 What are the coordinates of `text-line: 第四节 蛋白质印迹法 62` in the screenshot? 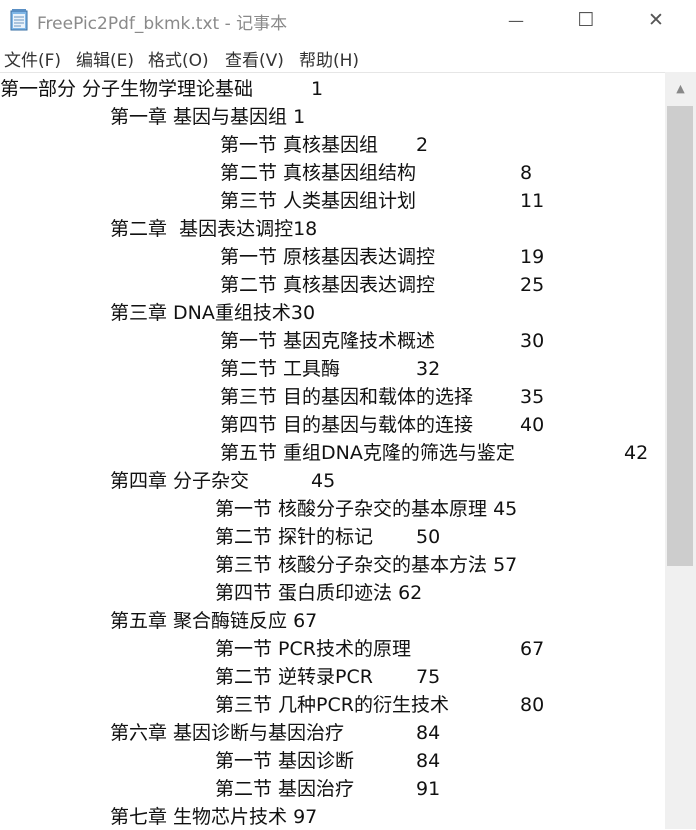 It's located at (319, 593).